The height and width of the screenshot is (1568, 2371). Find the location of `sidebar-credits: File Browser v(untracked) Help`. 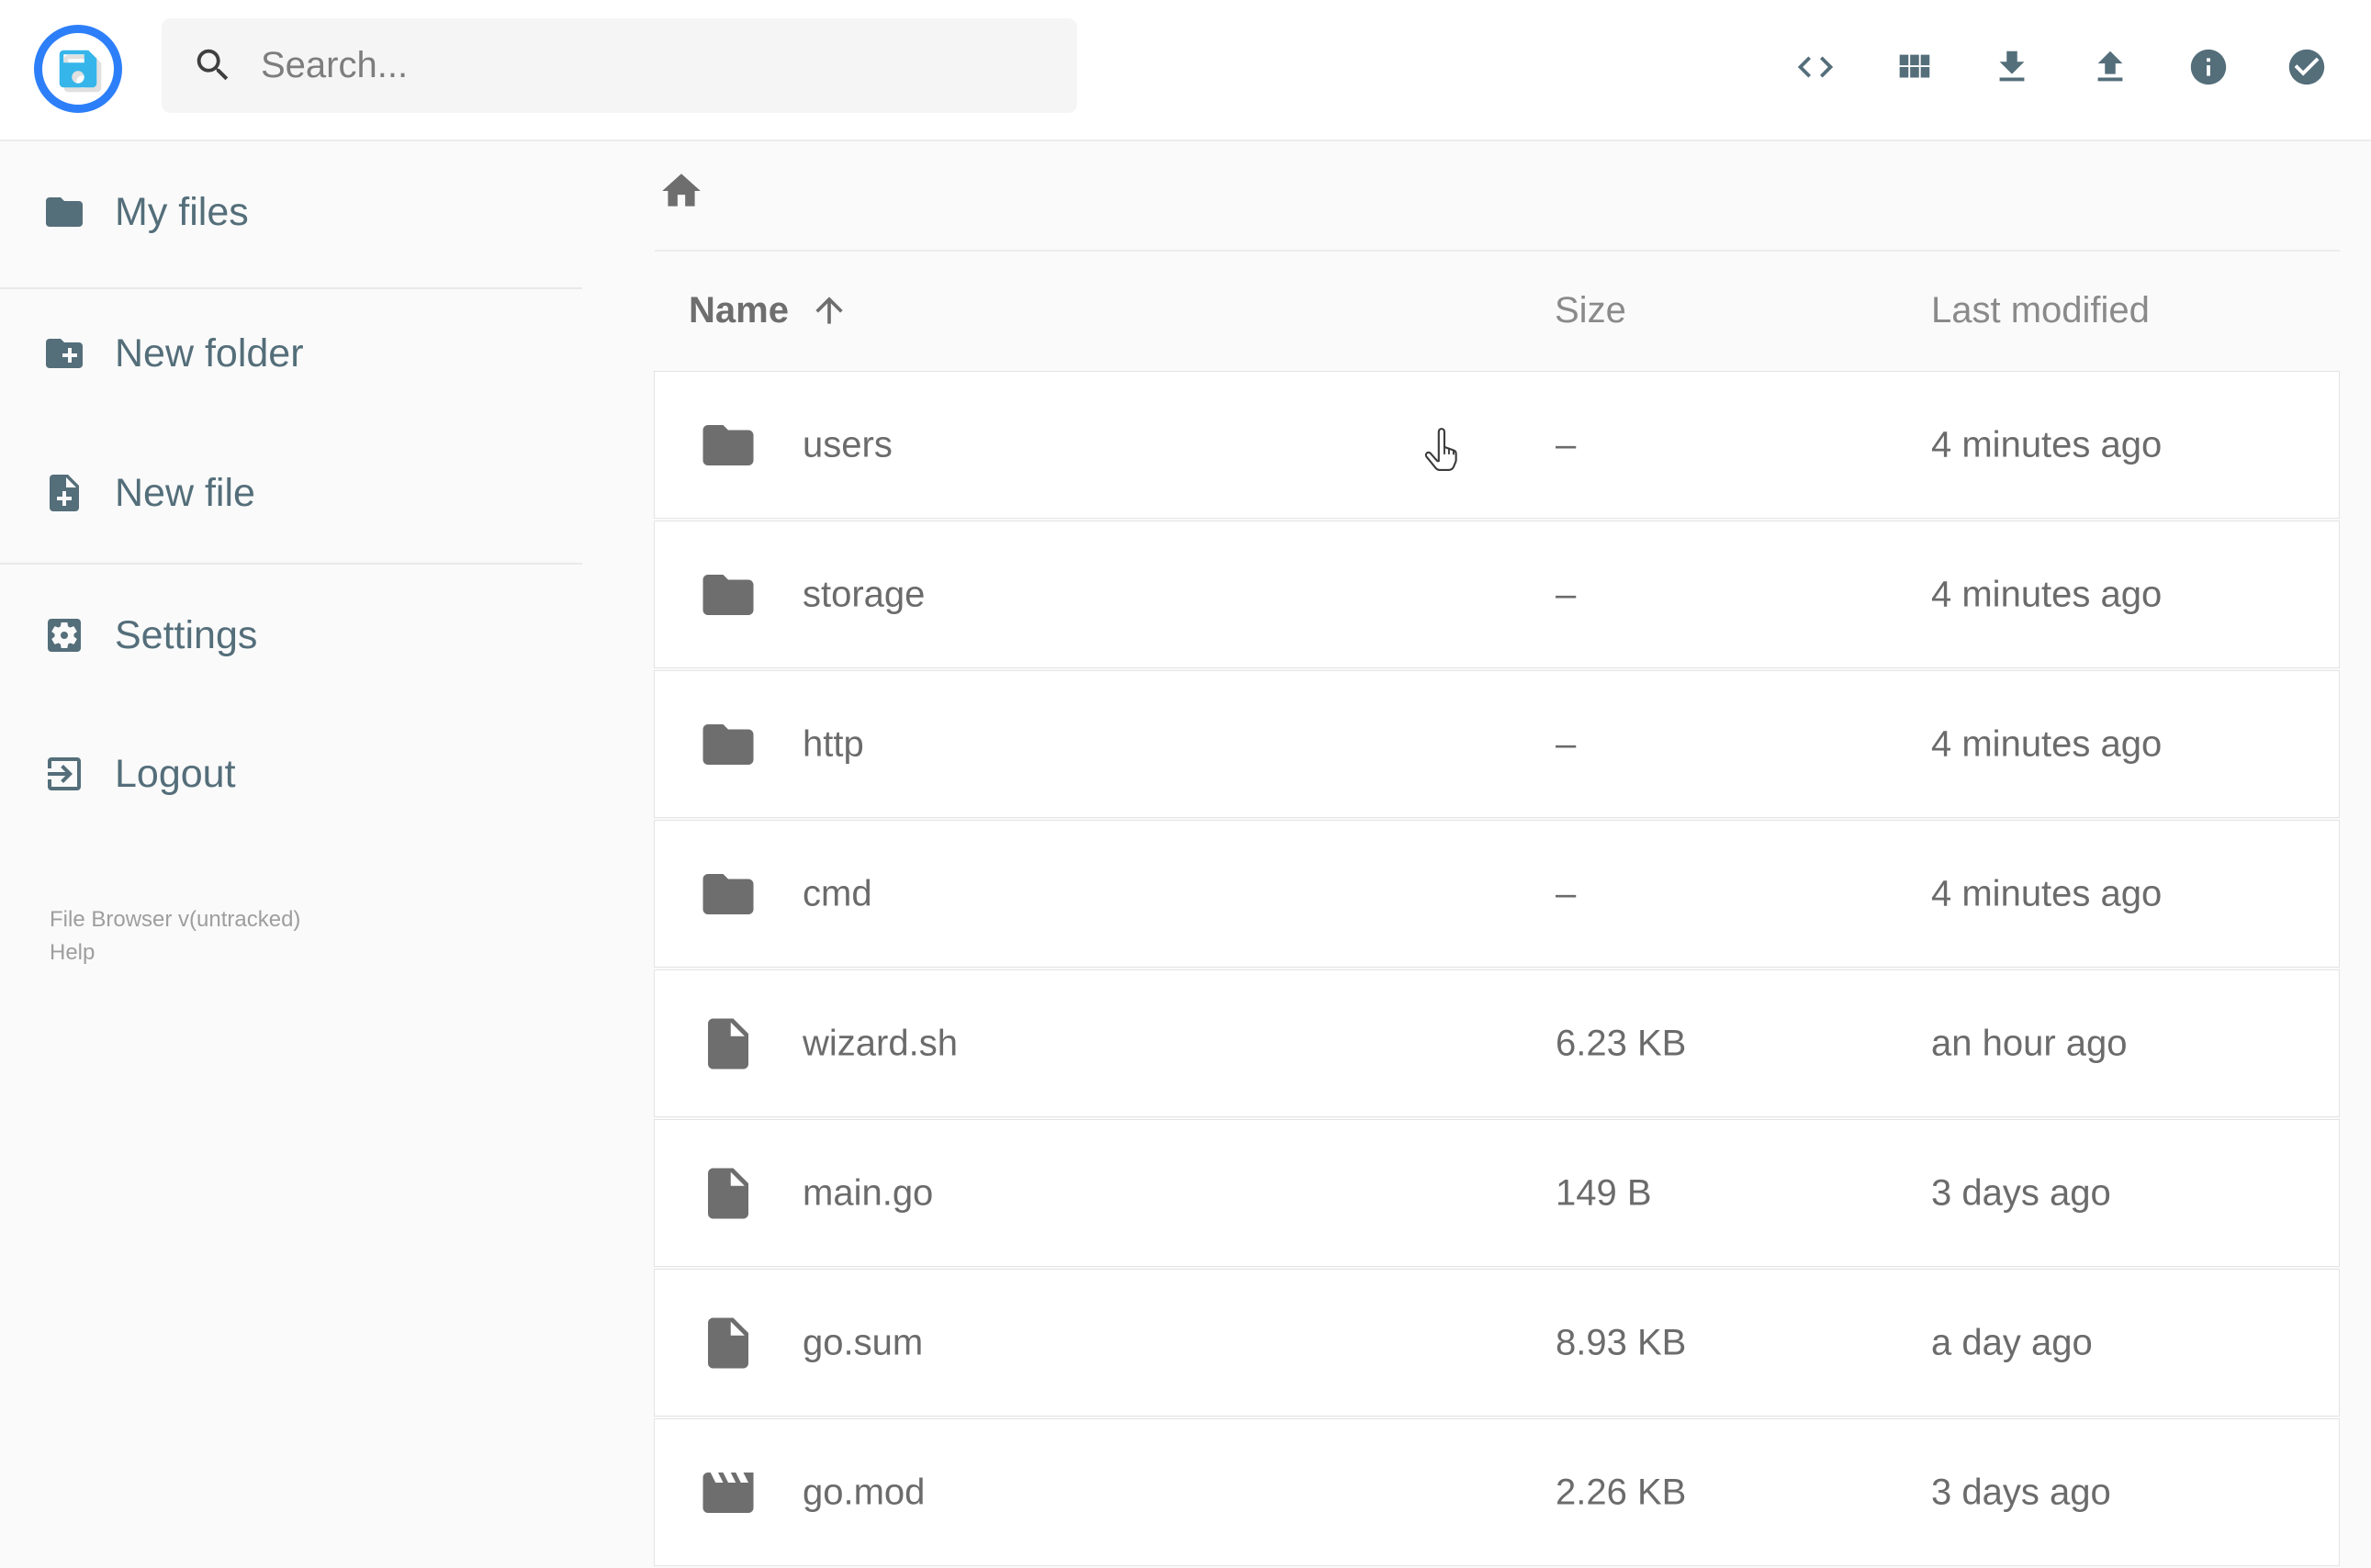

sidebar-credits: File Browser v(untracked) Help is located at coordinates (175, 936).